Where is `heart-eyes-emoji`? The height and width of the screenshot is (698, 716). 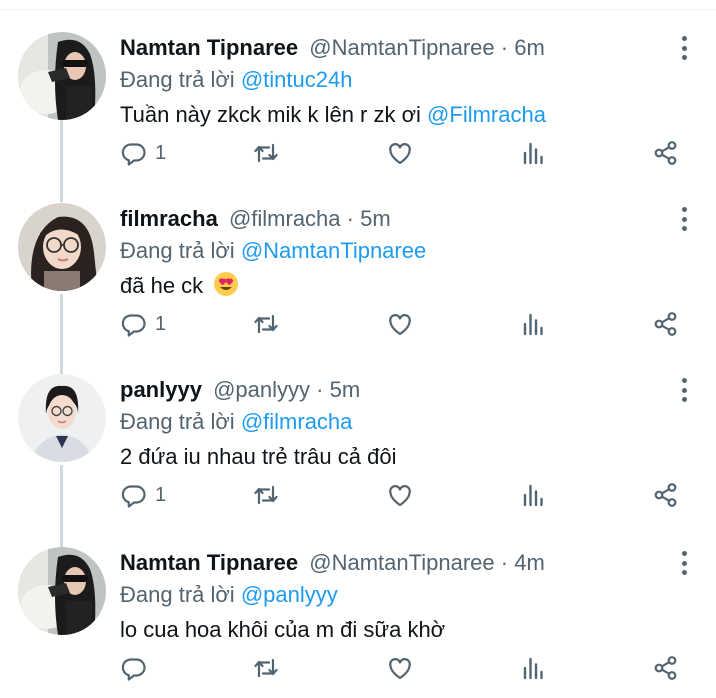
heart-eyes-emoji is located at coordinates (226, 284).